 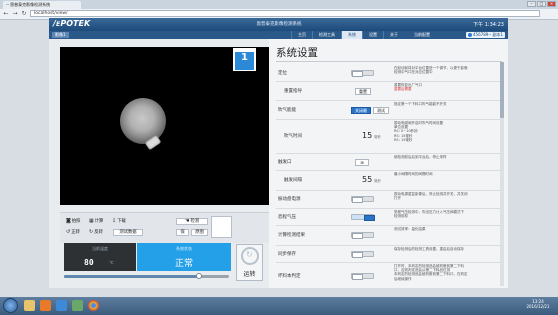 What do you see at coordinates (199, 232) in the screenshot?
I see `original-image-button: 原图` at bounding box center [199, 232].